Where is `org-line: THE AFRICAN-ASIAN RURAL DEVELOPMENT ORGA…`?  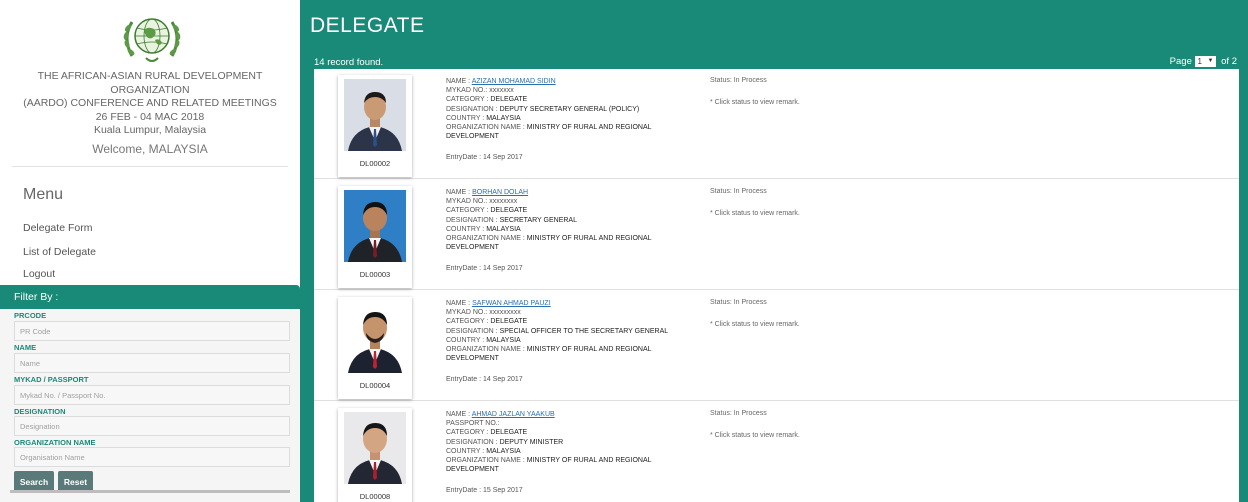
org-line: THE AFRICAN-ASIAN RURAL DEVELOPMENT ORGA… is located at coordinates (150, 83).